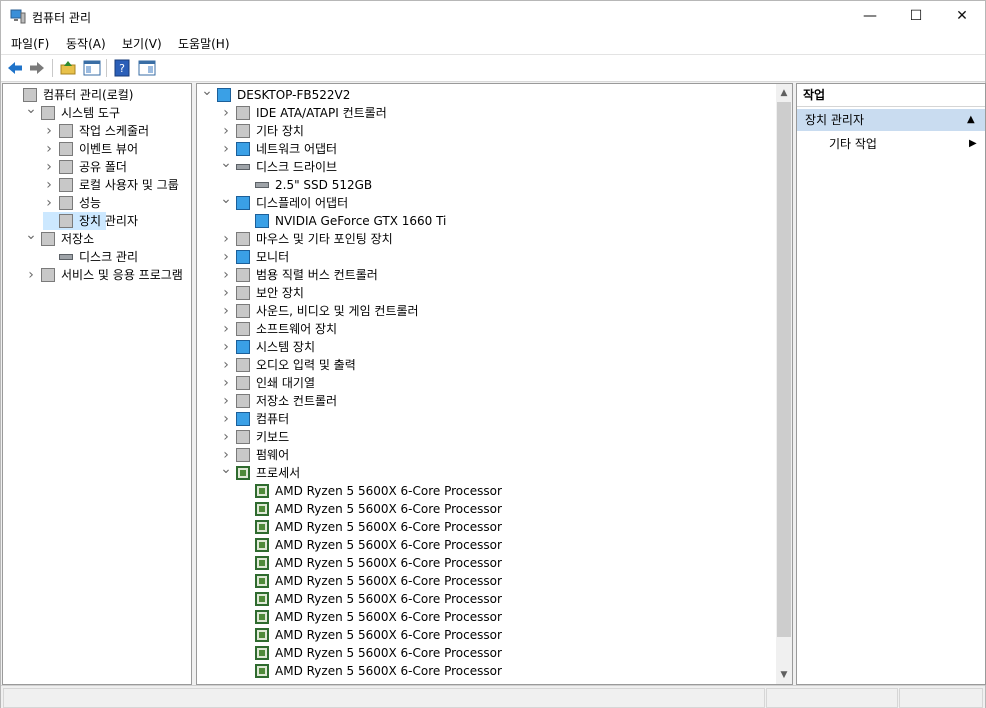 The width and height of the screenshot is (986, 708). I want to click on menu-view: 보기(V), so click(142, 43).